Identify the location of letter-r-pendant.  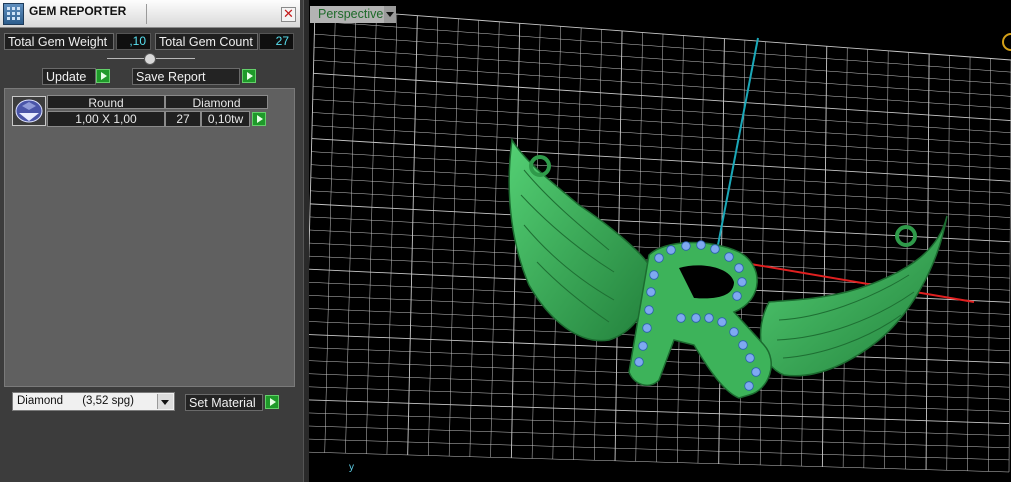
(700, 319).